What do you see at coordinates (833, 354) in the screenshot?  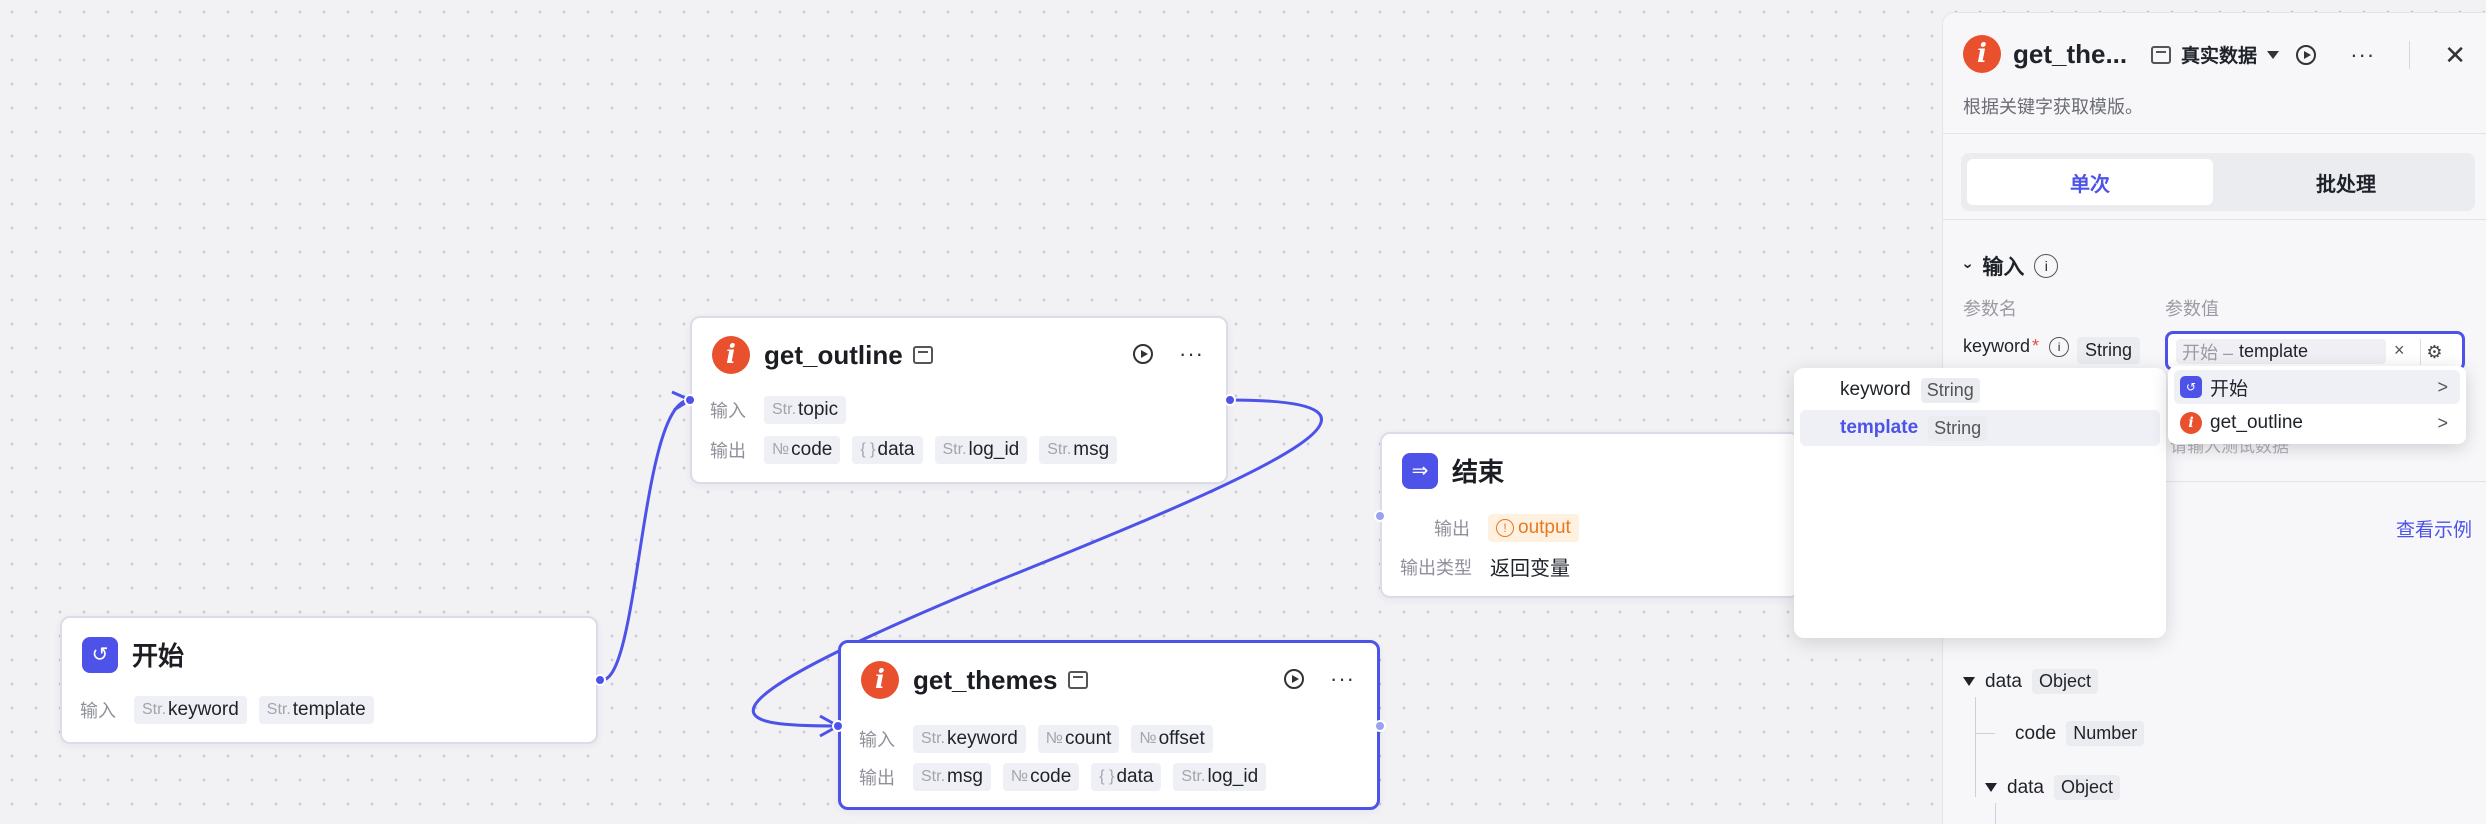 I see `get-outline-title: get_outline` at bounding box center [833, 354].